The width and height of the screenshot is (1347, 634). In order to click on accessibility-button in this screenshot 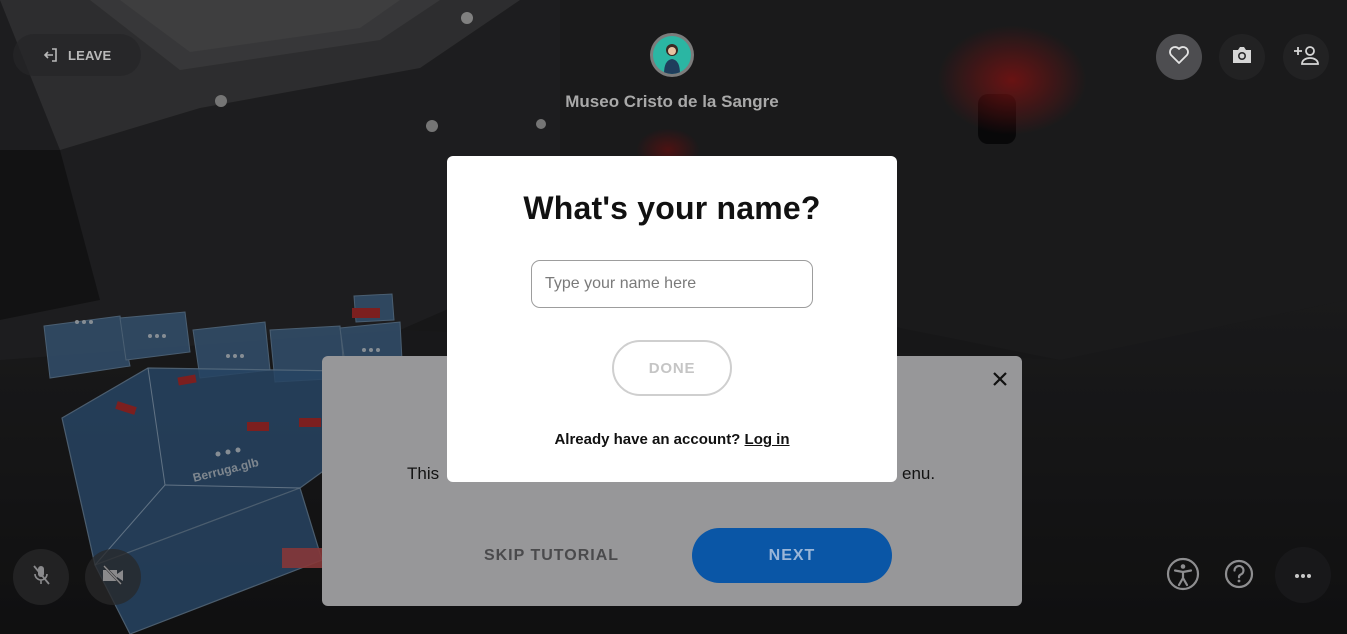, I will do `click(1183, 576)`.